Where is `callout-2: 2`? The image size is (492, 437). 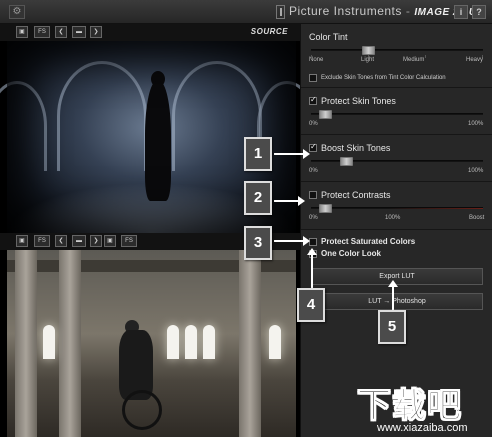 callout-2: 2 is located at coordinates (258, 198).